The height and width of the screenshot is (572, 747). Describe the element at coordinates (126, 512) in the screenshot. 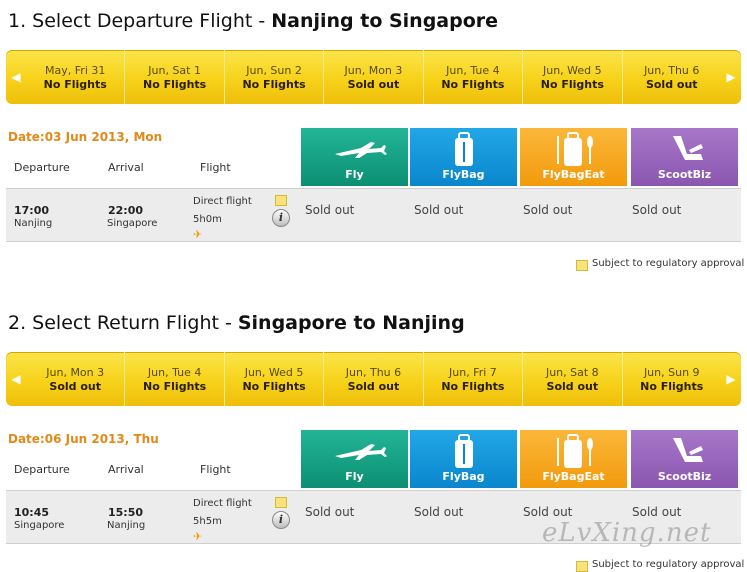

I see `arrival-time: 15:50` at that location.